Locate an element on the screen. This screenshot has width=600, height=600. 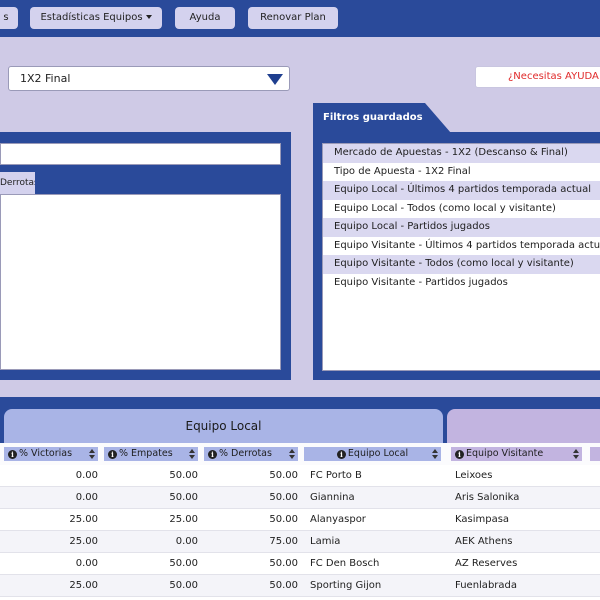
nav-item-help: Ayuda is located at coordinates (205, 18).